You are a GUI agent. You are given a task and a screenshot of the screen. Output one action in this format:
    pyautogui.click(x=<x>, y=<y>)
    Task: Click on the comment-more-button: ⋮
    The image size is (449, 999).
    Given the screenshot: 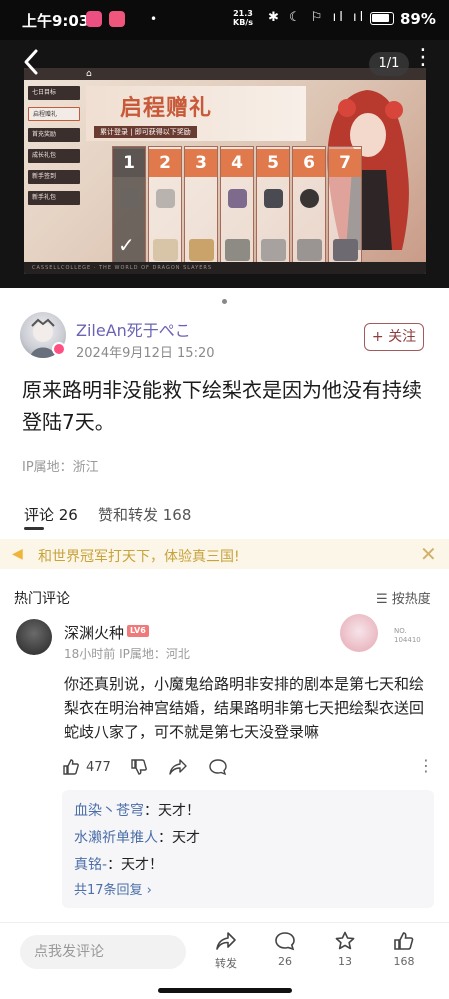 What is the action you would take?
    pyautogui.click(x=426, y=765)
    